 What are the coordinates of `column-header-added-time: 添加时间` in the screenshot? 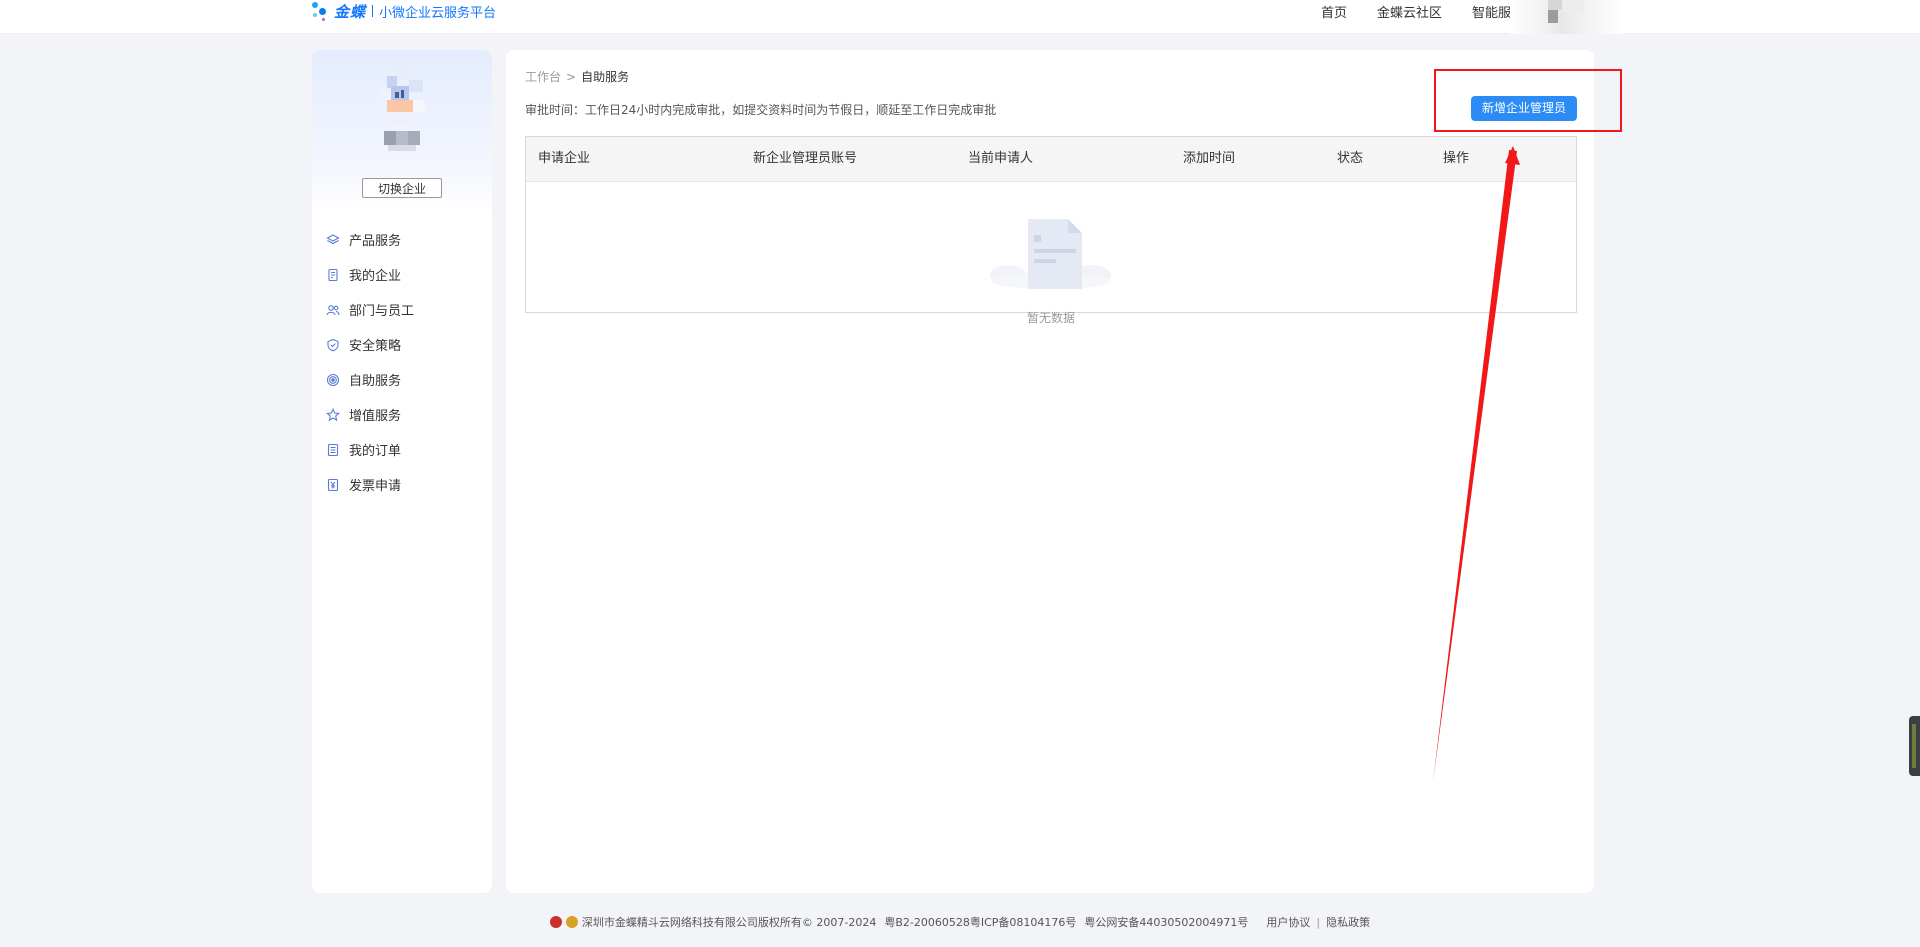 It's located at (1209, 158).